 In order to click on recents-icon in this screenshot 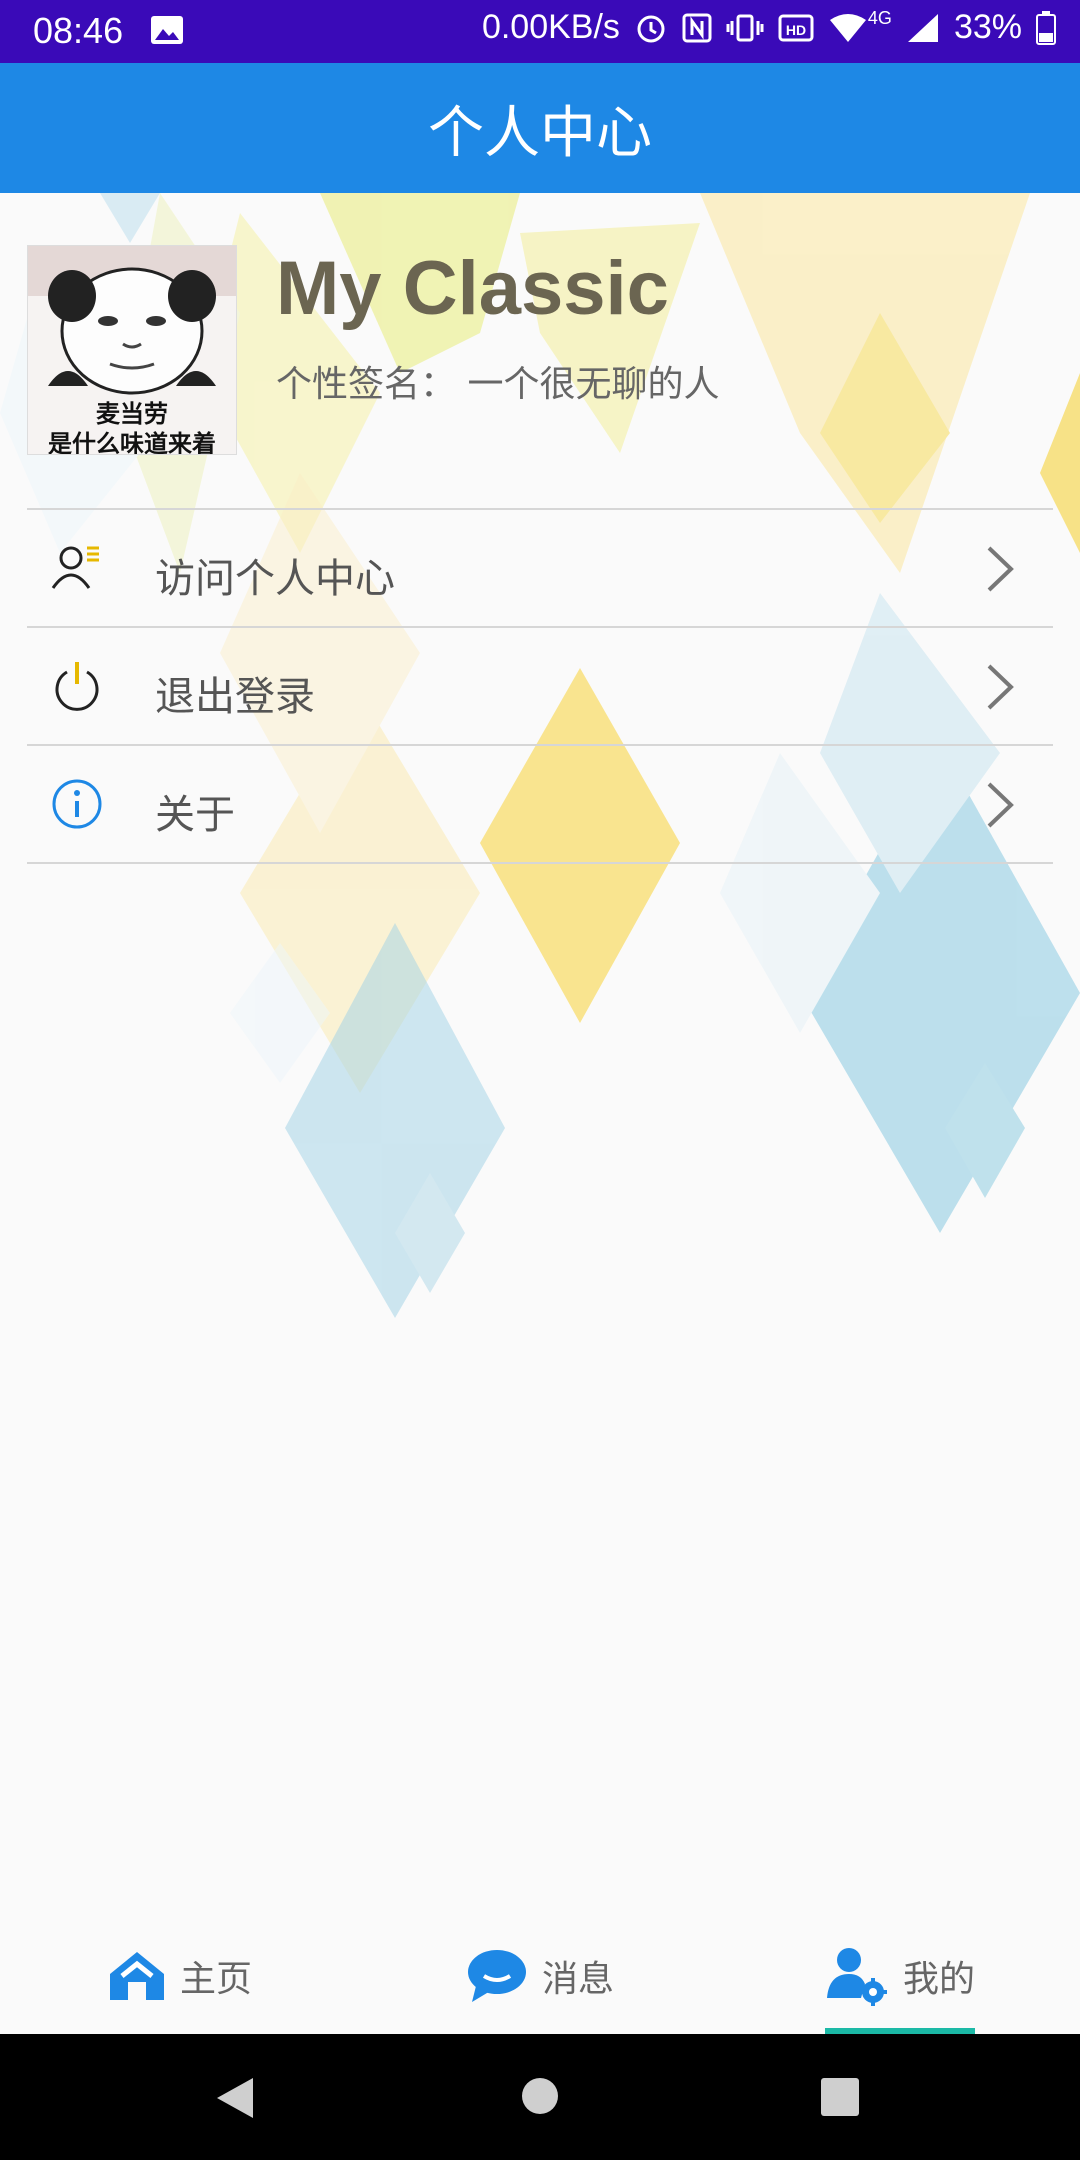, I will do `click(840, 2097)`.